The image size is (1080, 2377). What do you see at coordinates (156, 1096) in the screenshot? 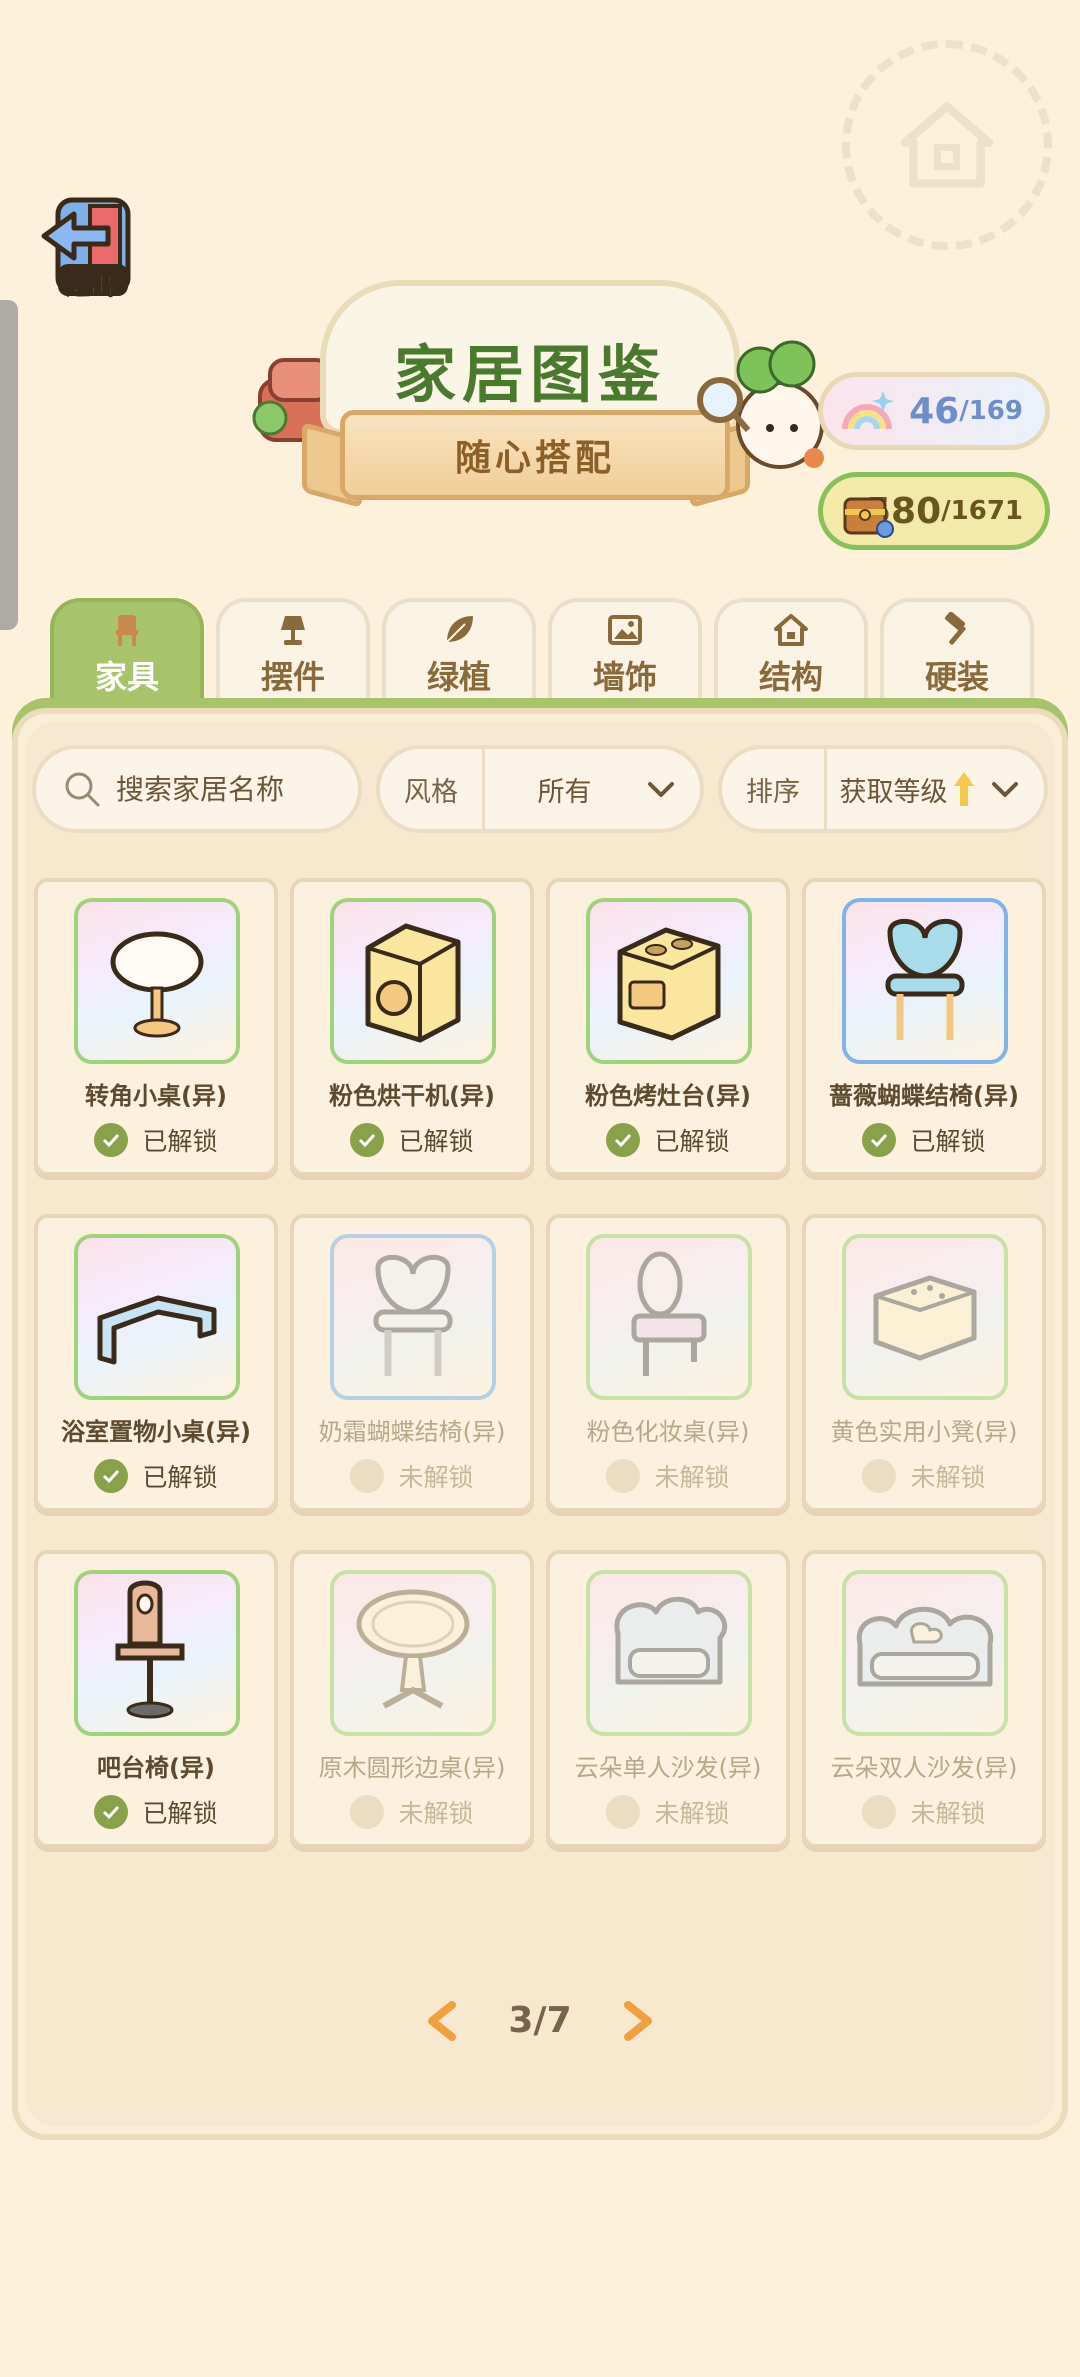
I see `item-name: 转角小桌(异)` at bounding box center [156, 1096].